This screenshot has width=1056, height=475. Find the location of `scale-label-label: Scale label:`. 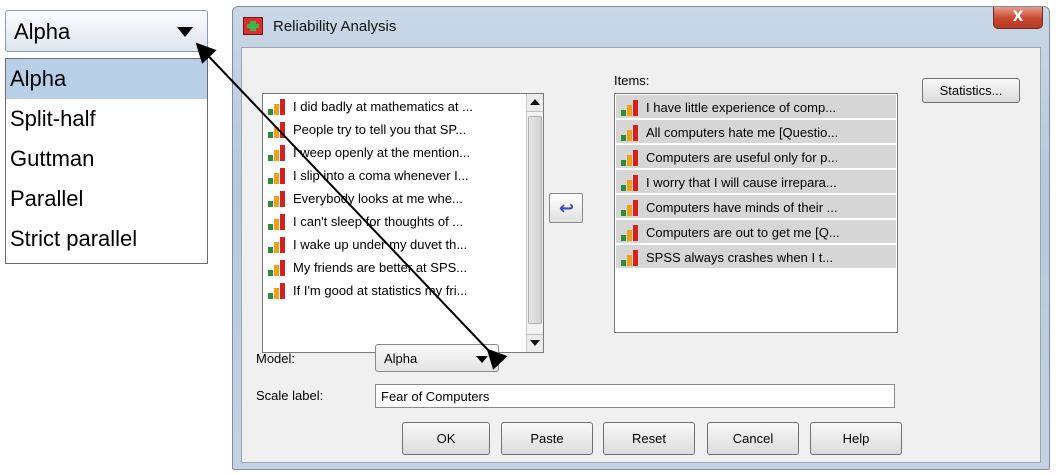

scale-label-label: Scale label: is located at coordinates (290, 395).